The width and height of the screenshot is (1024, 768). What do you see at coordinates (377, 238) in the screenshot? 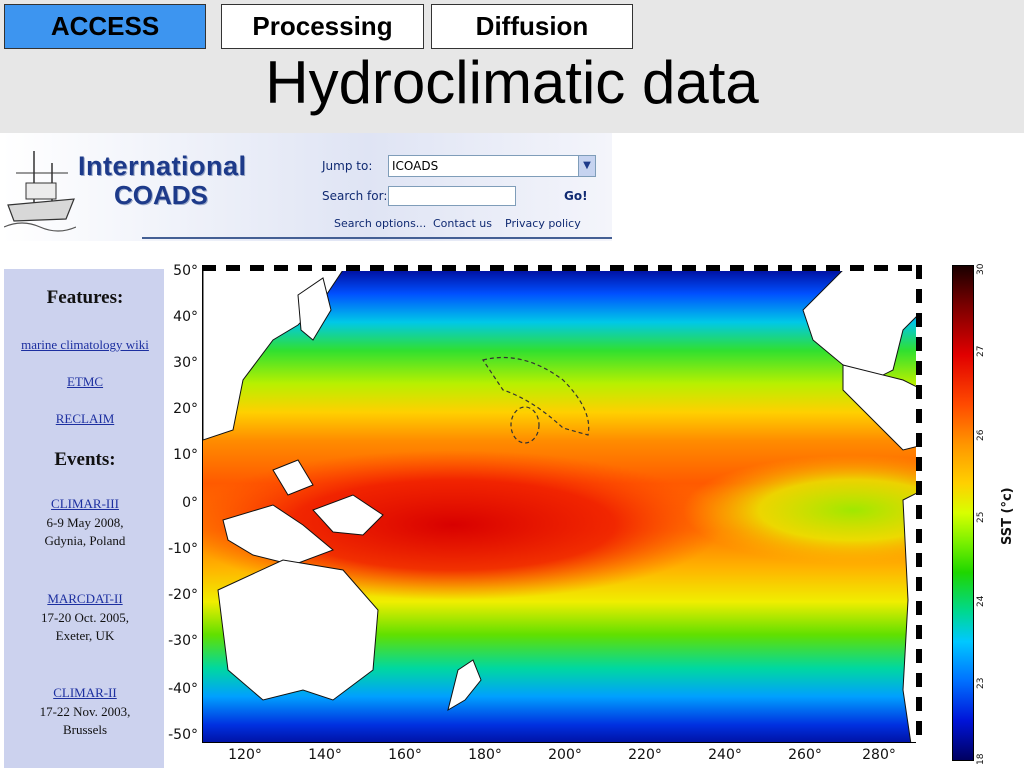
I see `header-divider` at bounding box center [377, 238].